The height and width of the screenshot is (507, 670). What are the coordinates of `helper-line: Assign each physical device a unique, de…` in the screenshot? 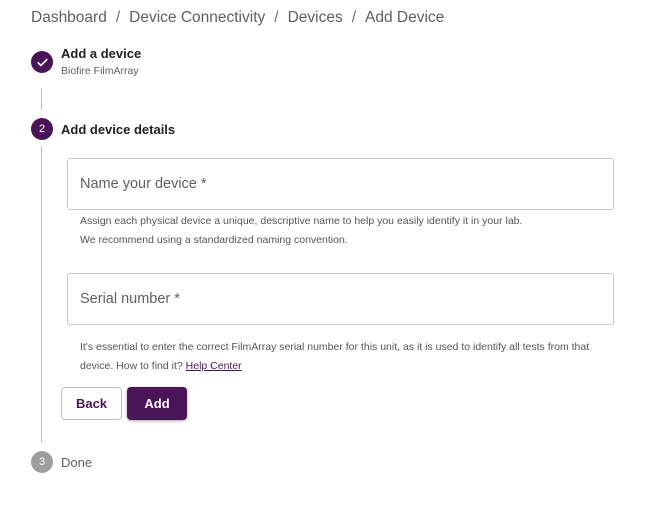 It's located at (301, 221).